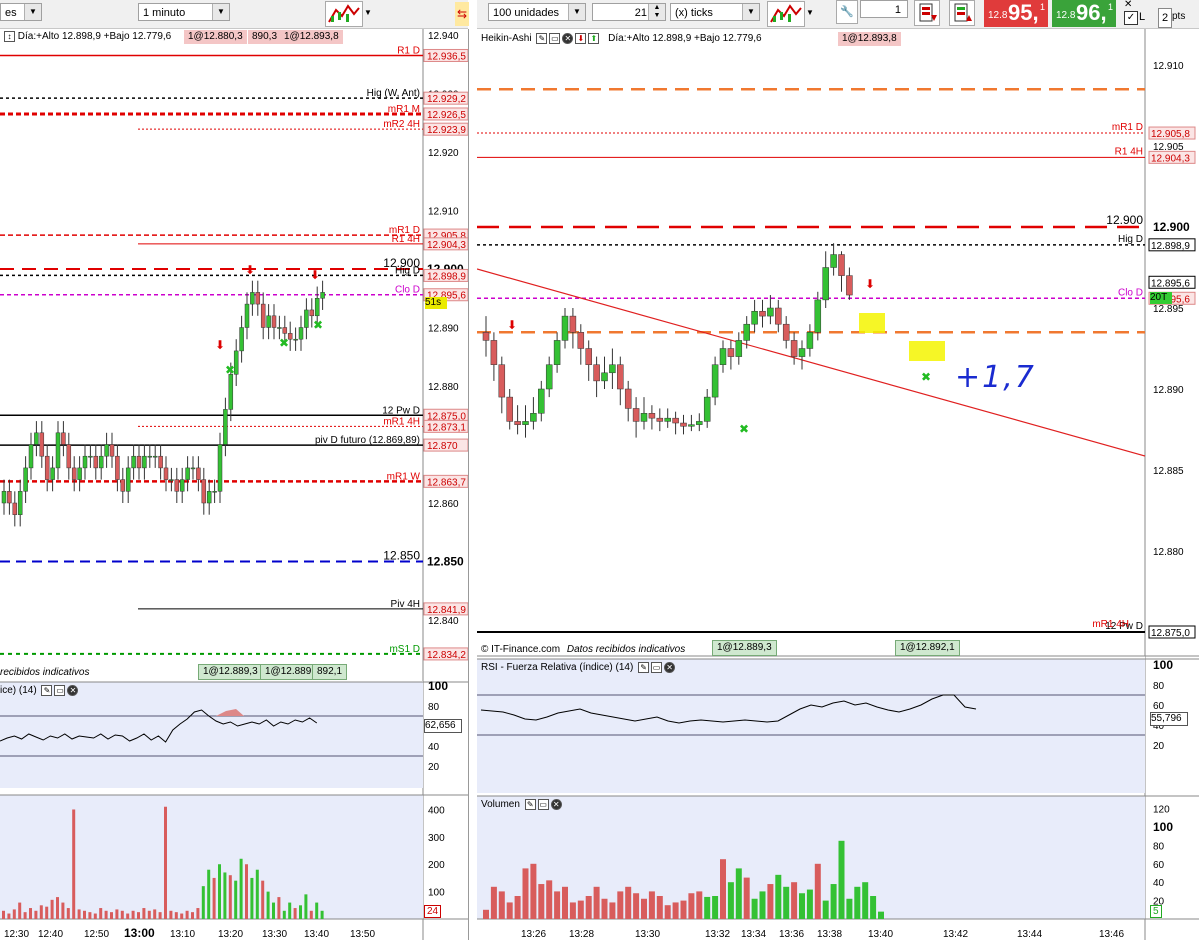 The image size is (1199, 940). What do you see at coordinates (1159, 706) in the screenshot?
I see `right-rsi-tick: 60` at bounding box center [1159, 706].